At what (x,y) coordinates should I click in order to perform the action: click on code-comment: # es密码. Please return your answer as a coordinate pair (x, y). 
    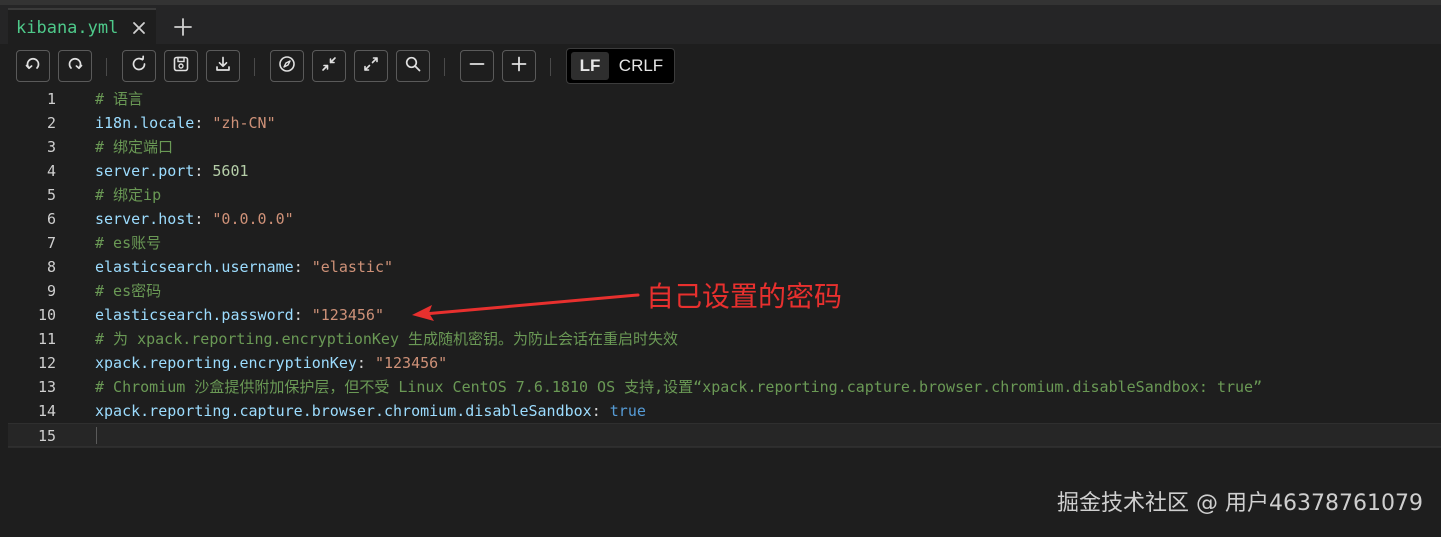
    Looking at the image, I should click on (128, 291).